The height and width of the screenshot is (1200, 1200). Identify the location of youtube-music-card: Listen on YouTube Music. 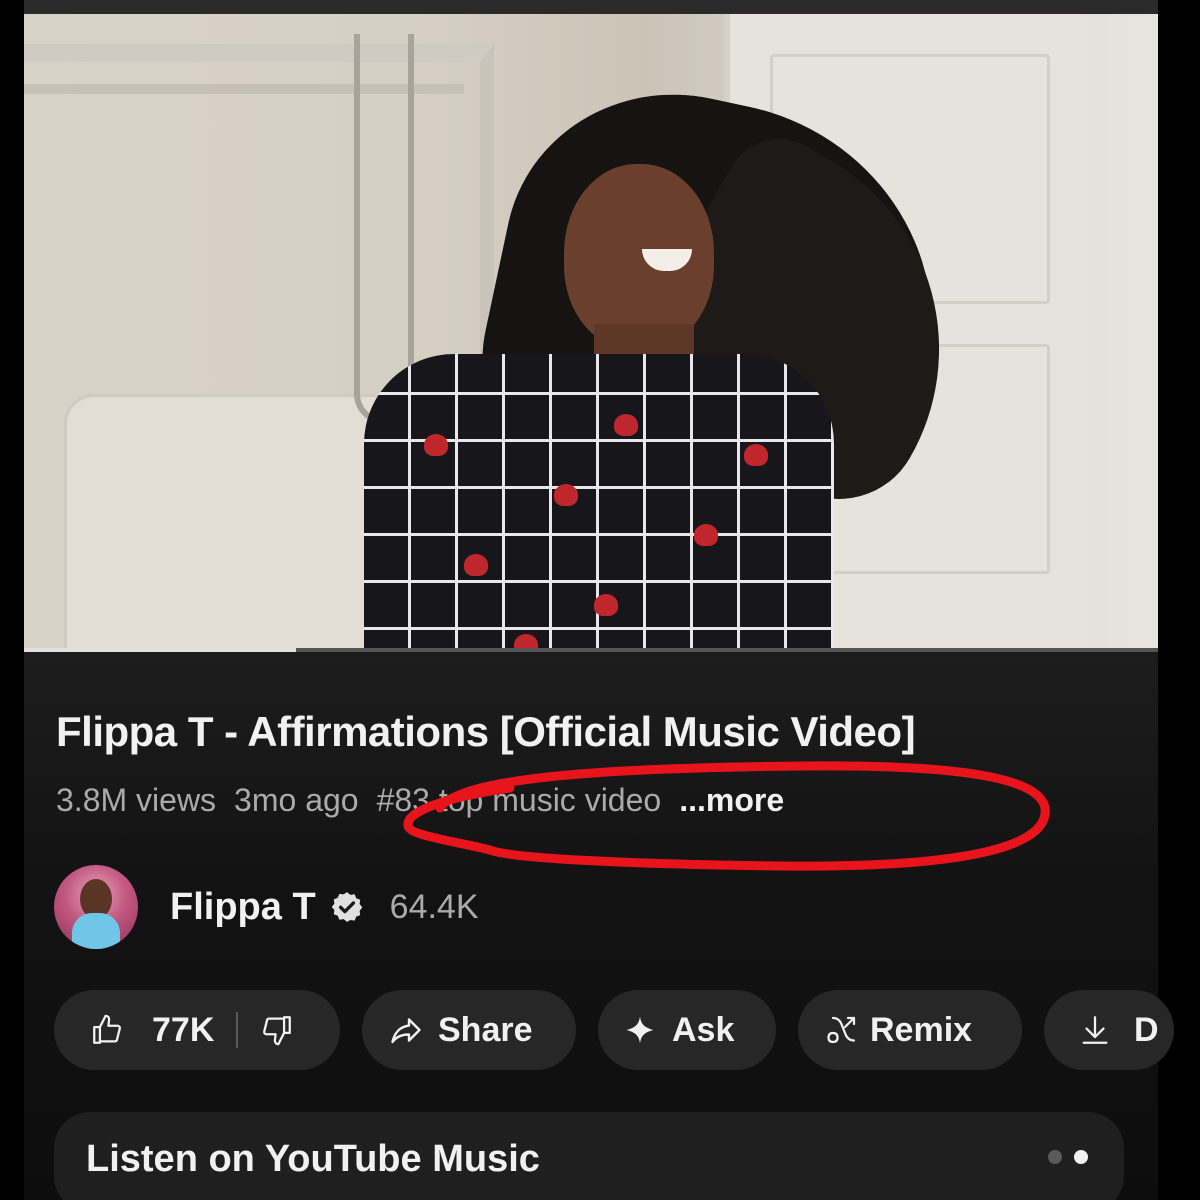
(589, 1156).